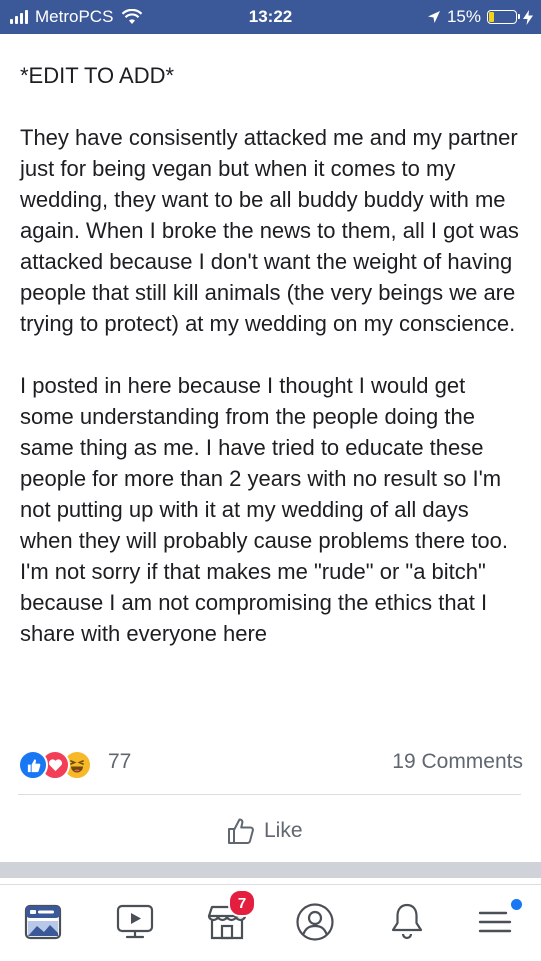 The image size is (541, 961). Describe the element at coordinates (33, 765) in the screenshot. I see `like-reaction-icon` at that location.